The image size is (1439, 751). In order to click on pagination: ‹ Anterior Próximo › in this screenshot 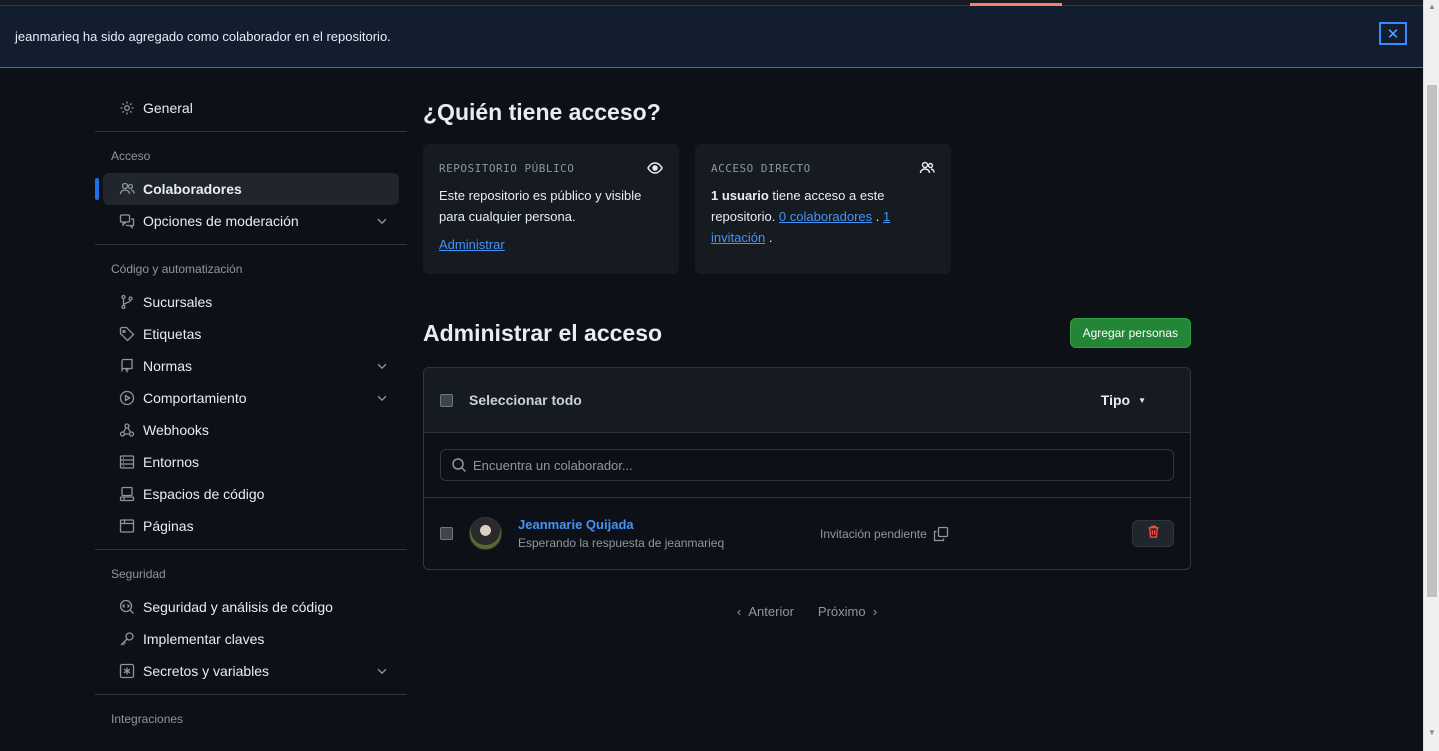, I will do `click(807, 611)`.